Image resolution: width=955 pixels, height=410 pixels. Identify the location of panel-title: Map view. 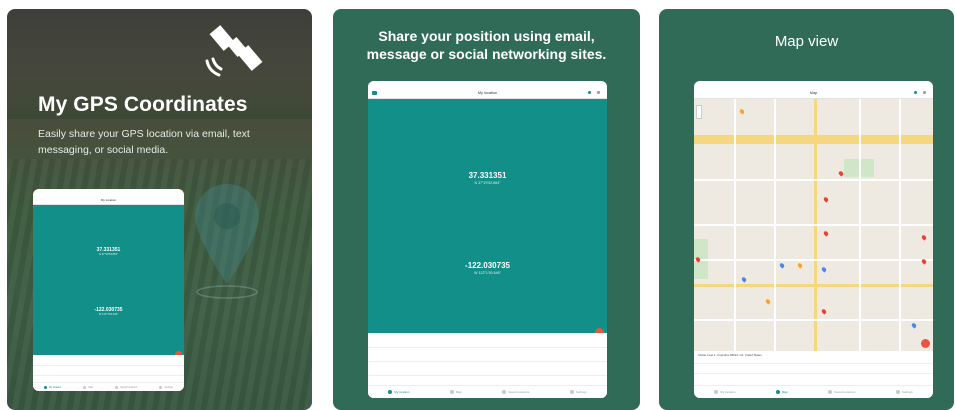
(806, 41).